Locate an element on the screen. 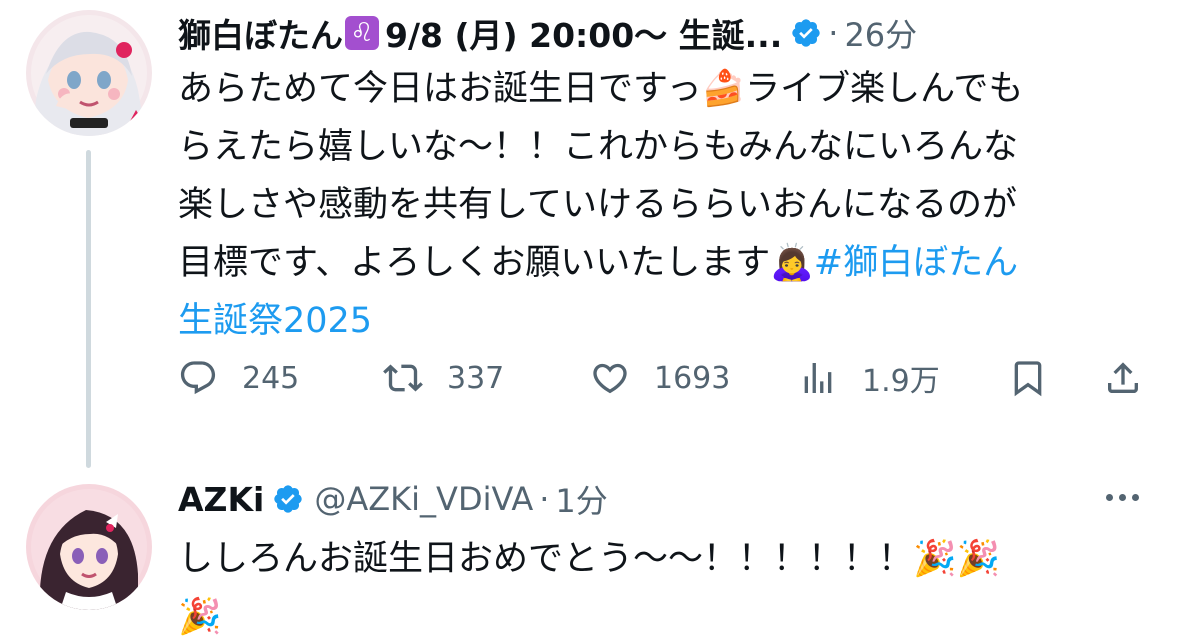  avatar-azki is located at coordinates (89, 547).